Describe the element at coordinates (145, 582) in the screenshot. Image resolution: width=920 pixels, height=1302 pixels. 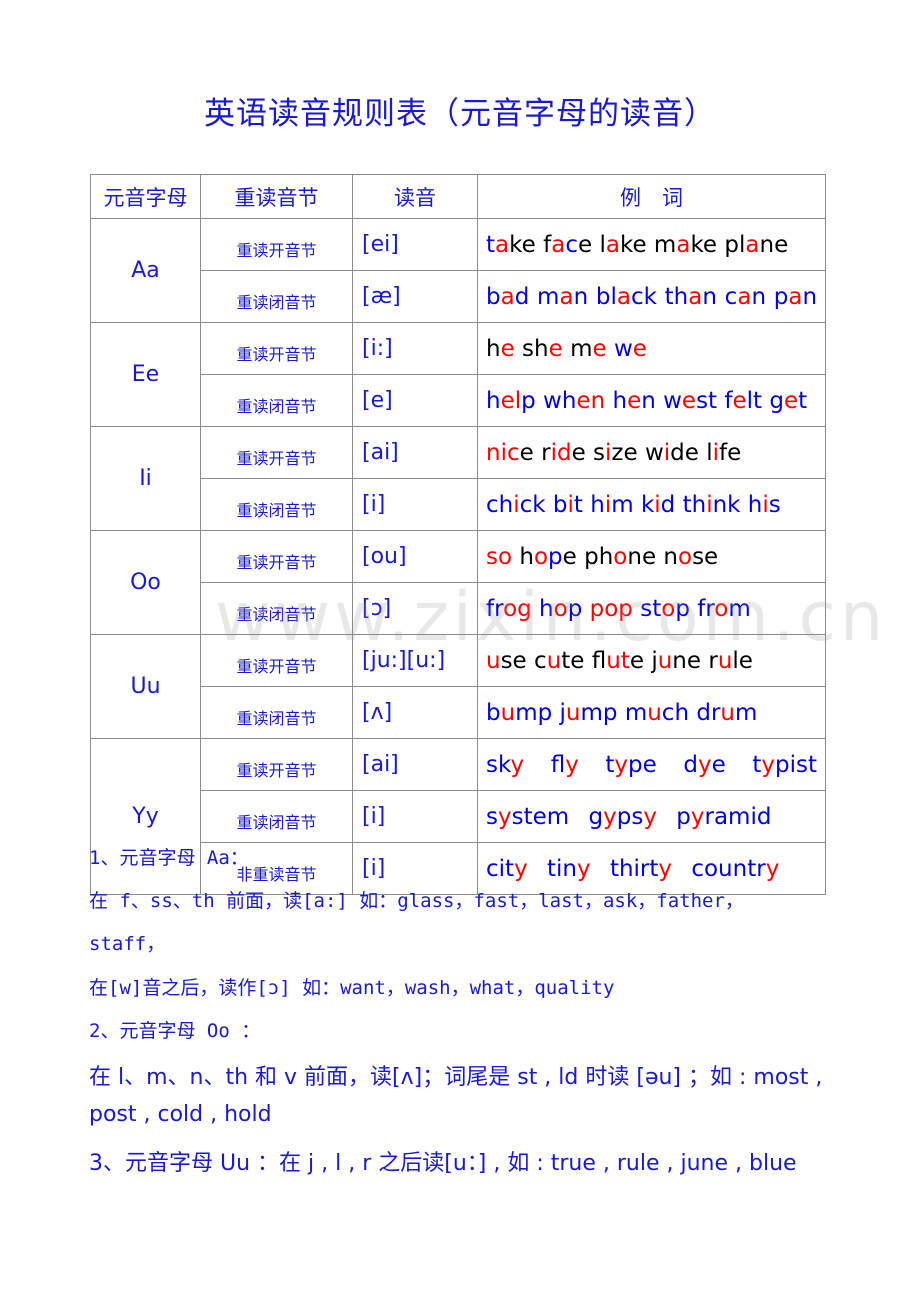
I see `vowel-letter-cell: Oo` at that location.